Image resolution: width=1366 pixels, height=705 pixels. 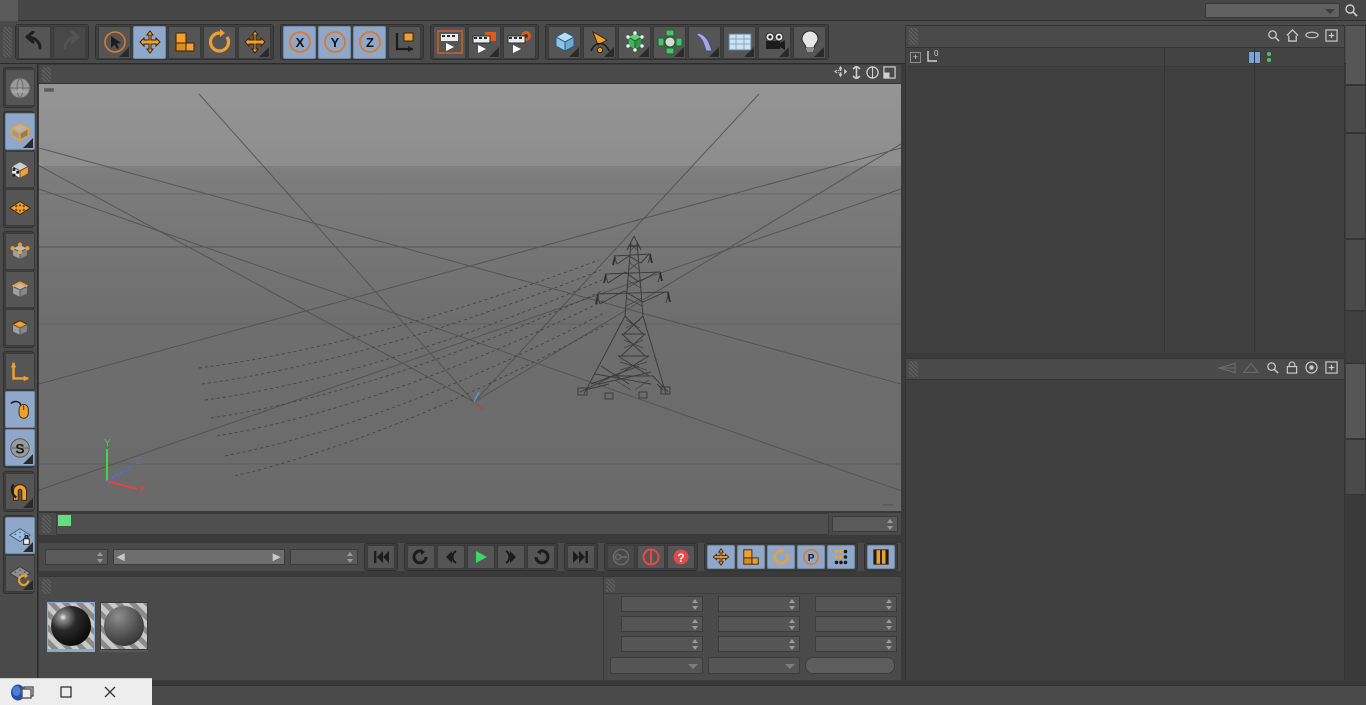 What do you see at coordinates (1356, 467) in the screenshot?
I see `tab-layers` at bounding box center [1356, 467].